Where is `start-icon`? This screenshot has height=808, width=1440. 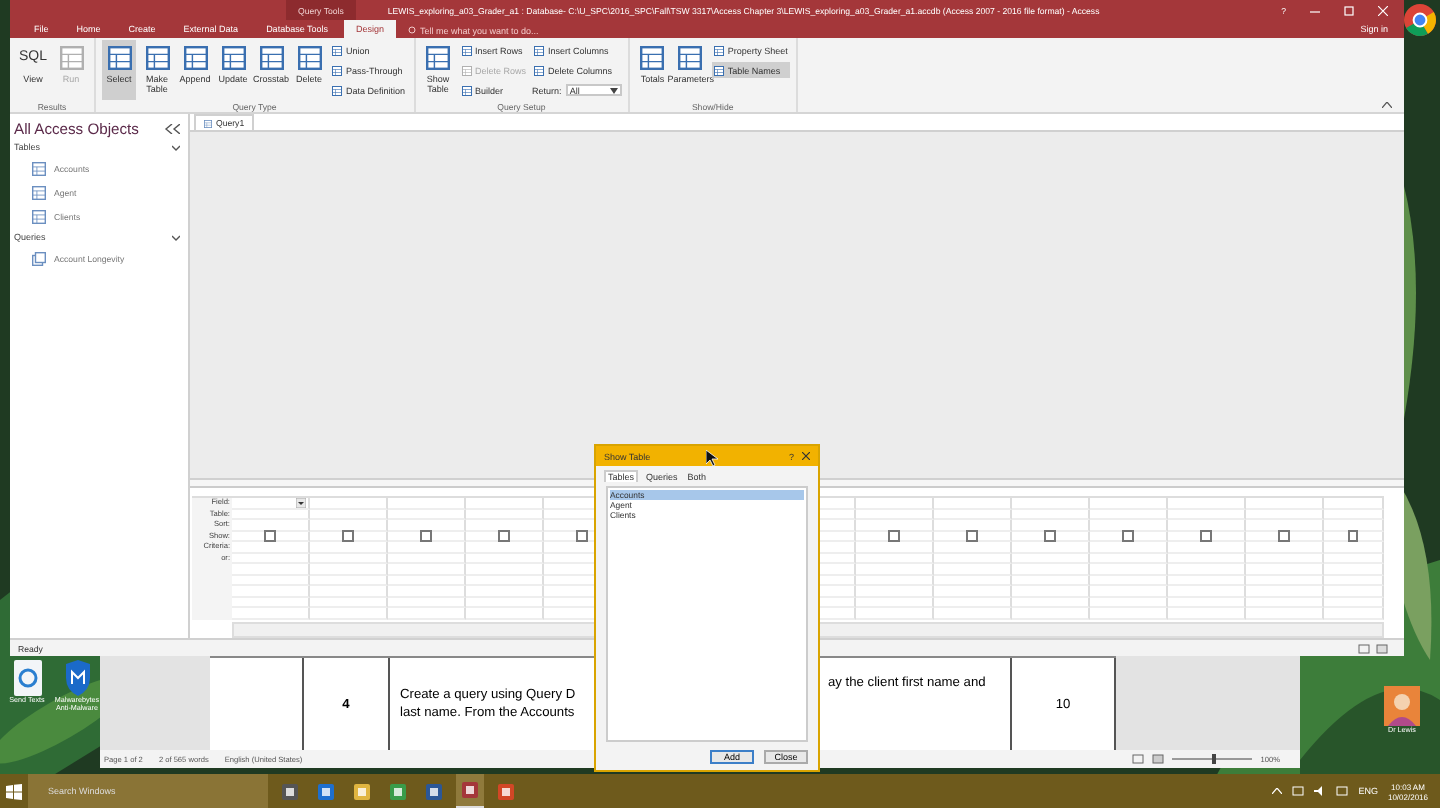
start-icon is located at coordinates (14, 791).